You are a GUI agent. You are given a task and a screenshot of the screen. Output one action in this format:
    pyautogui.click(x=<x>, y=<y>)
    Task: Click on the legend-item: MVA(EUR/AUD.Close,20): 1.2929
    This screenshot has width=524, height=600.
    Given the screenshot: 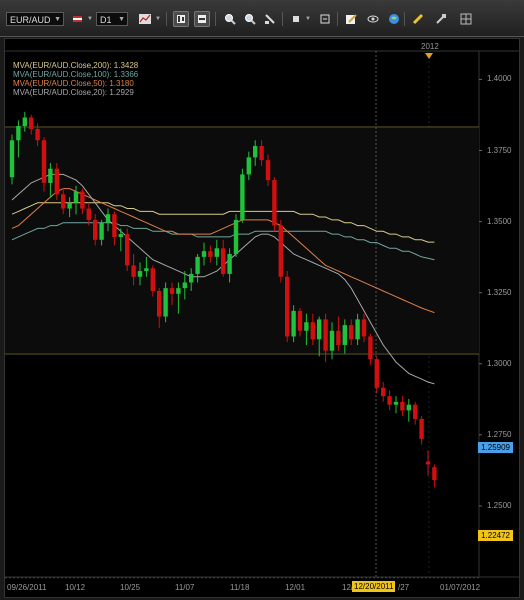 What is the action you would take?
    pyautogui.click(x=73, y=92)
    